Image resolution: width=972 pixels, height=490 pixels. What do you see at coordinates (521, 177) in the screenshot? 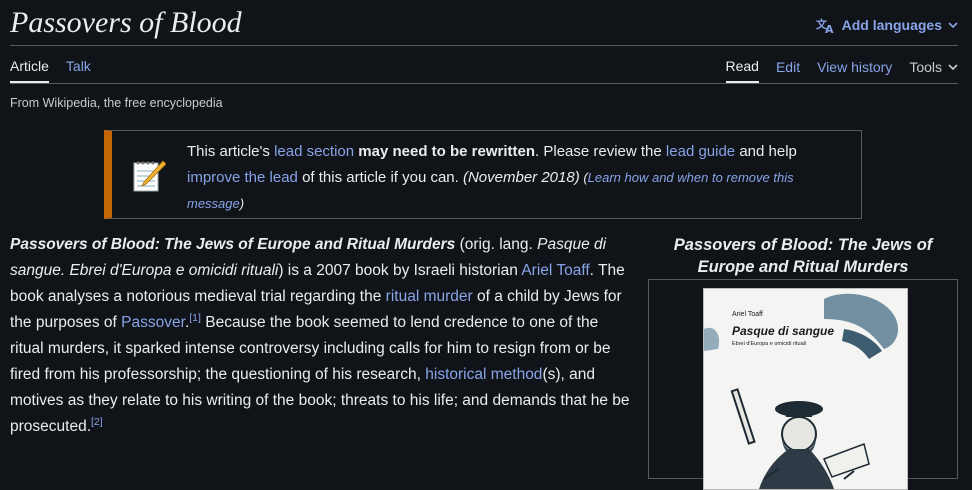
I see `notice-date: (November 2018)` at bounding box center [521, 177].